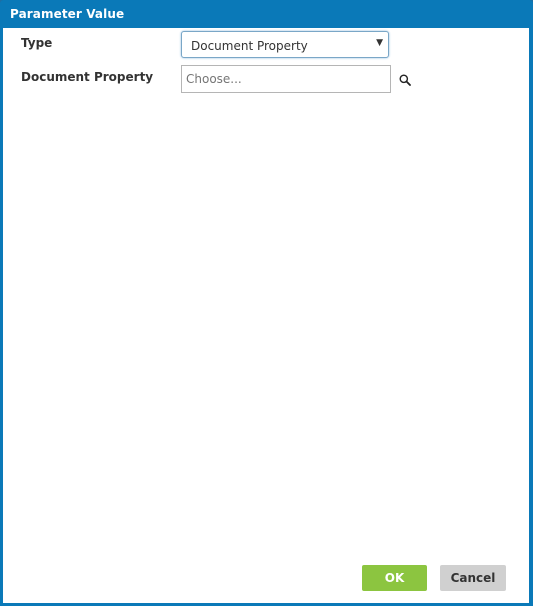 Image resolution: width=533 pixels, height=606 pixels. Describe the element at coordinates (266, 14) in the screenshot. I see `dialog-titlebar: Parameter Value` at that location.